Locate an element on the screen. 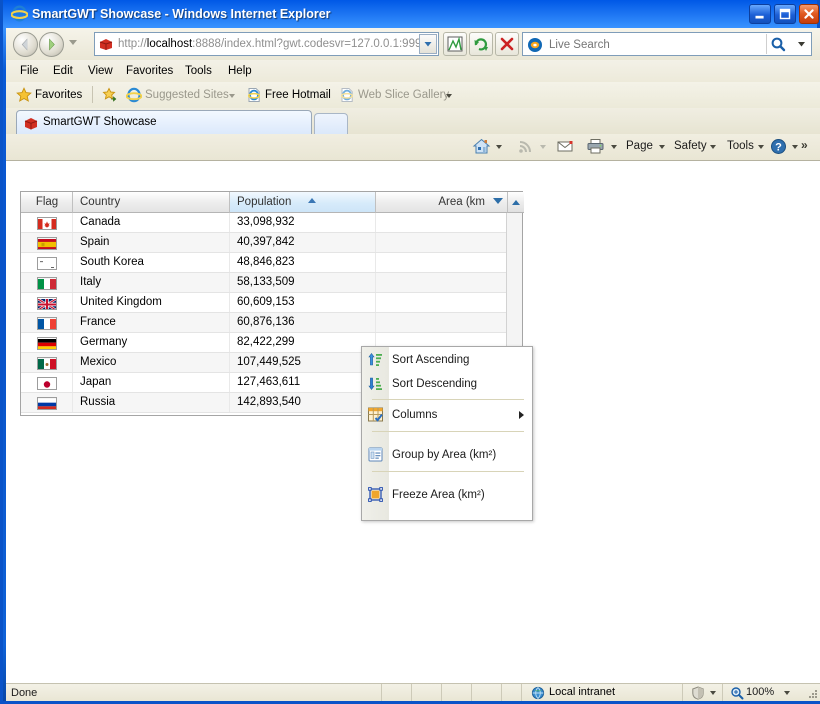 This screenshot has height=704, width=820. protected-mode-dropdown-icon is located at coordinates (713, 693).